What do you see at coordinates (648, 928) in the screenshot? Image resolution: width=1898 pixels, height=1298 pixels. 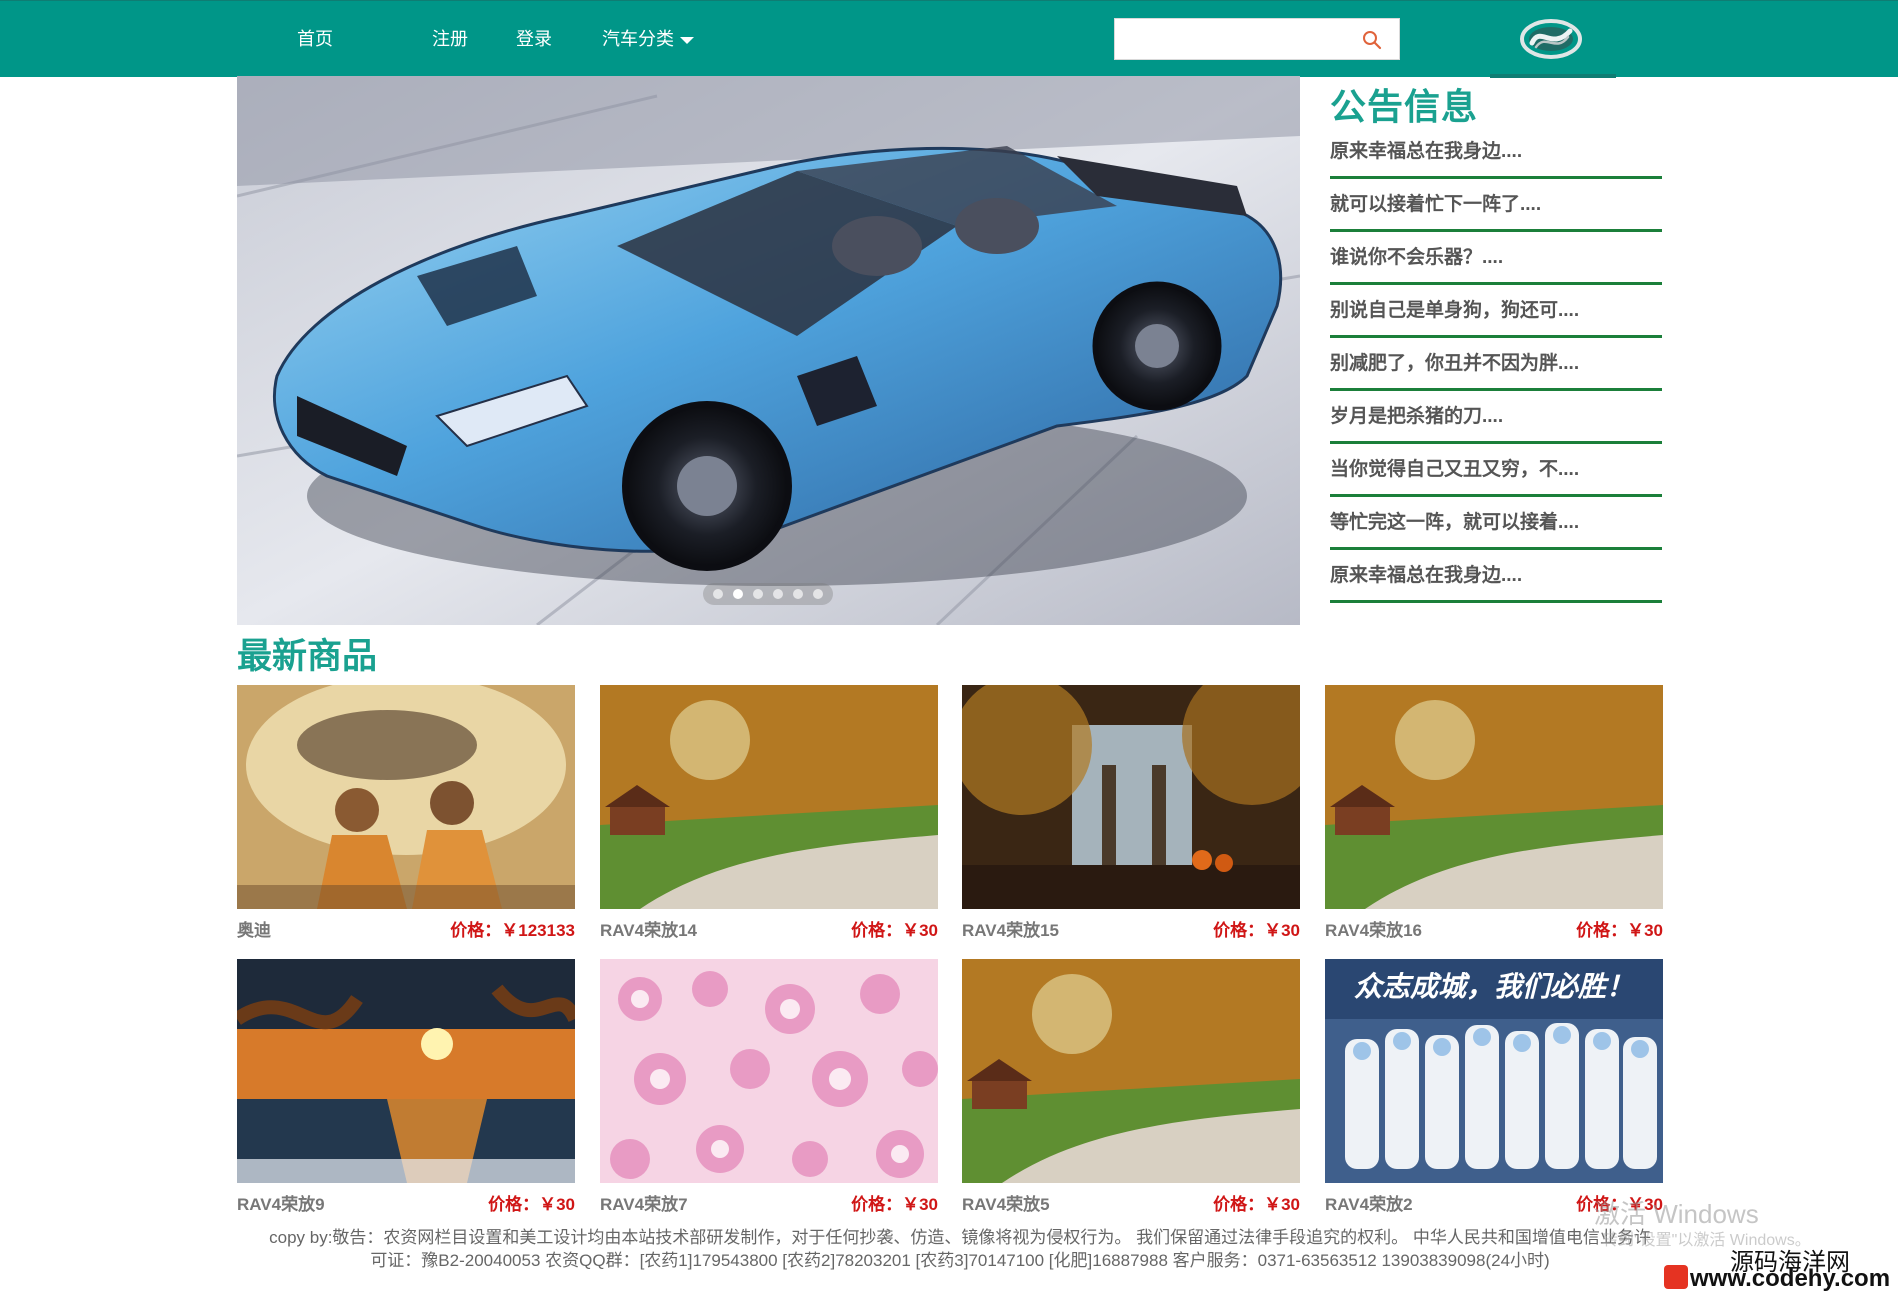 I see `product-name: RAV4荣放14` at bounding box center [648, 928].